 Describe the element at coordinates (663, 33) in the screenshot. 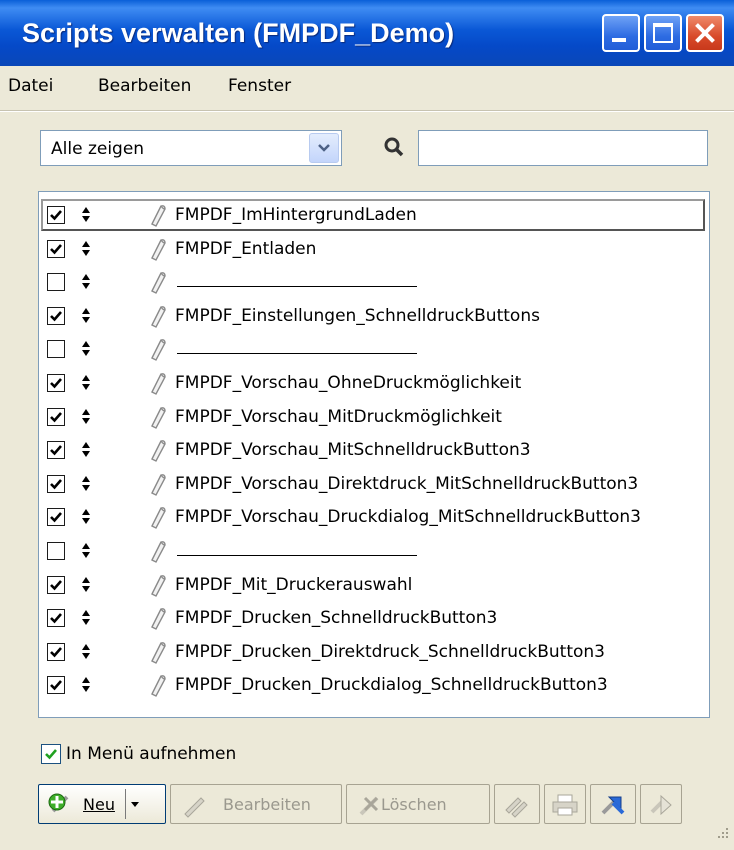

I see `maximize-button` at that location.